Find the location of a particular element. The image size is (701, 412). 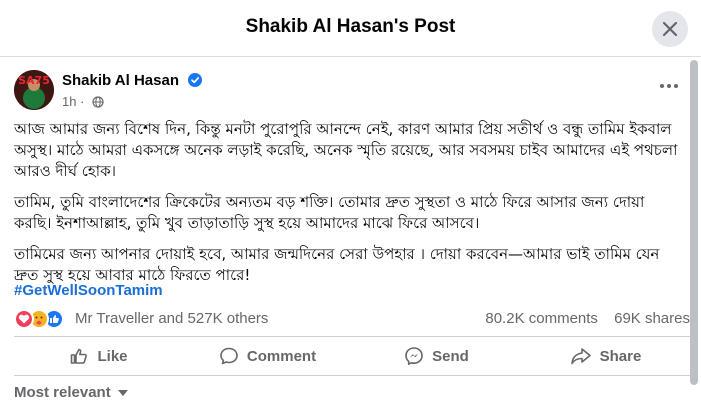

dialog-title: Shakib Al Hasan's Post is located at coordinates (350, 26).